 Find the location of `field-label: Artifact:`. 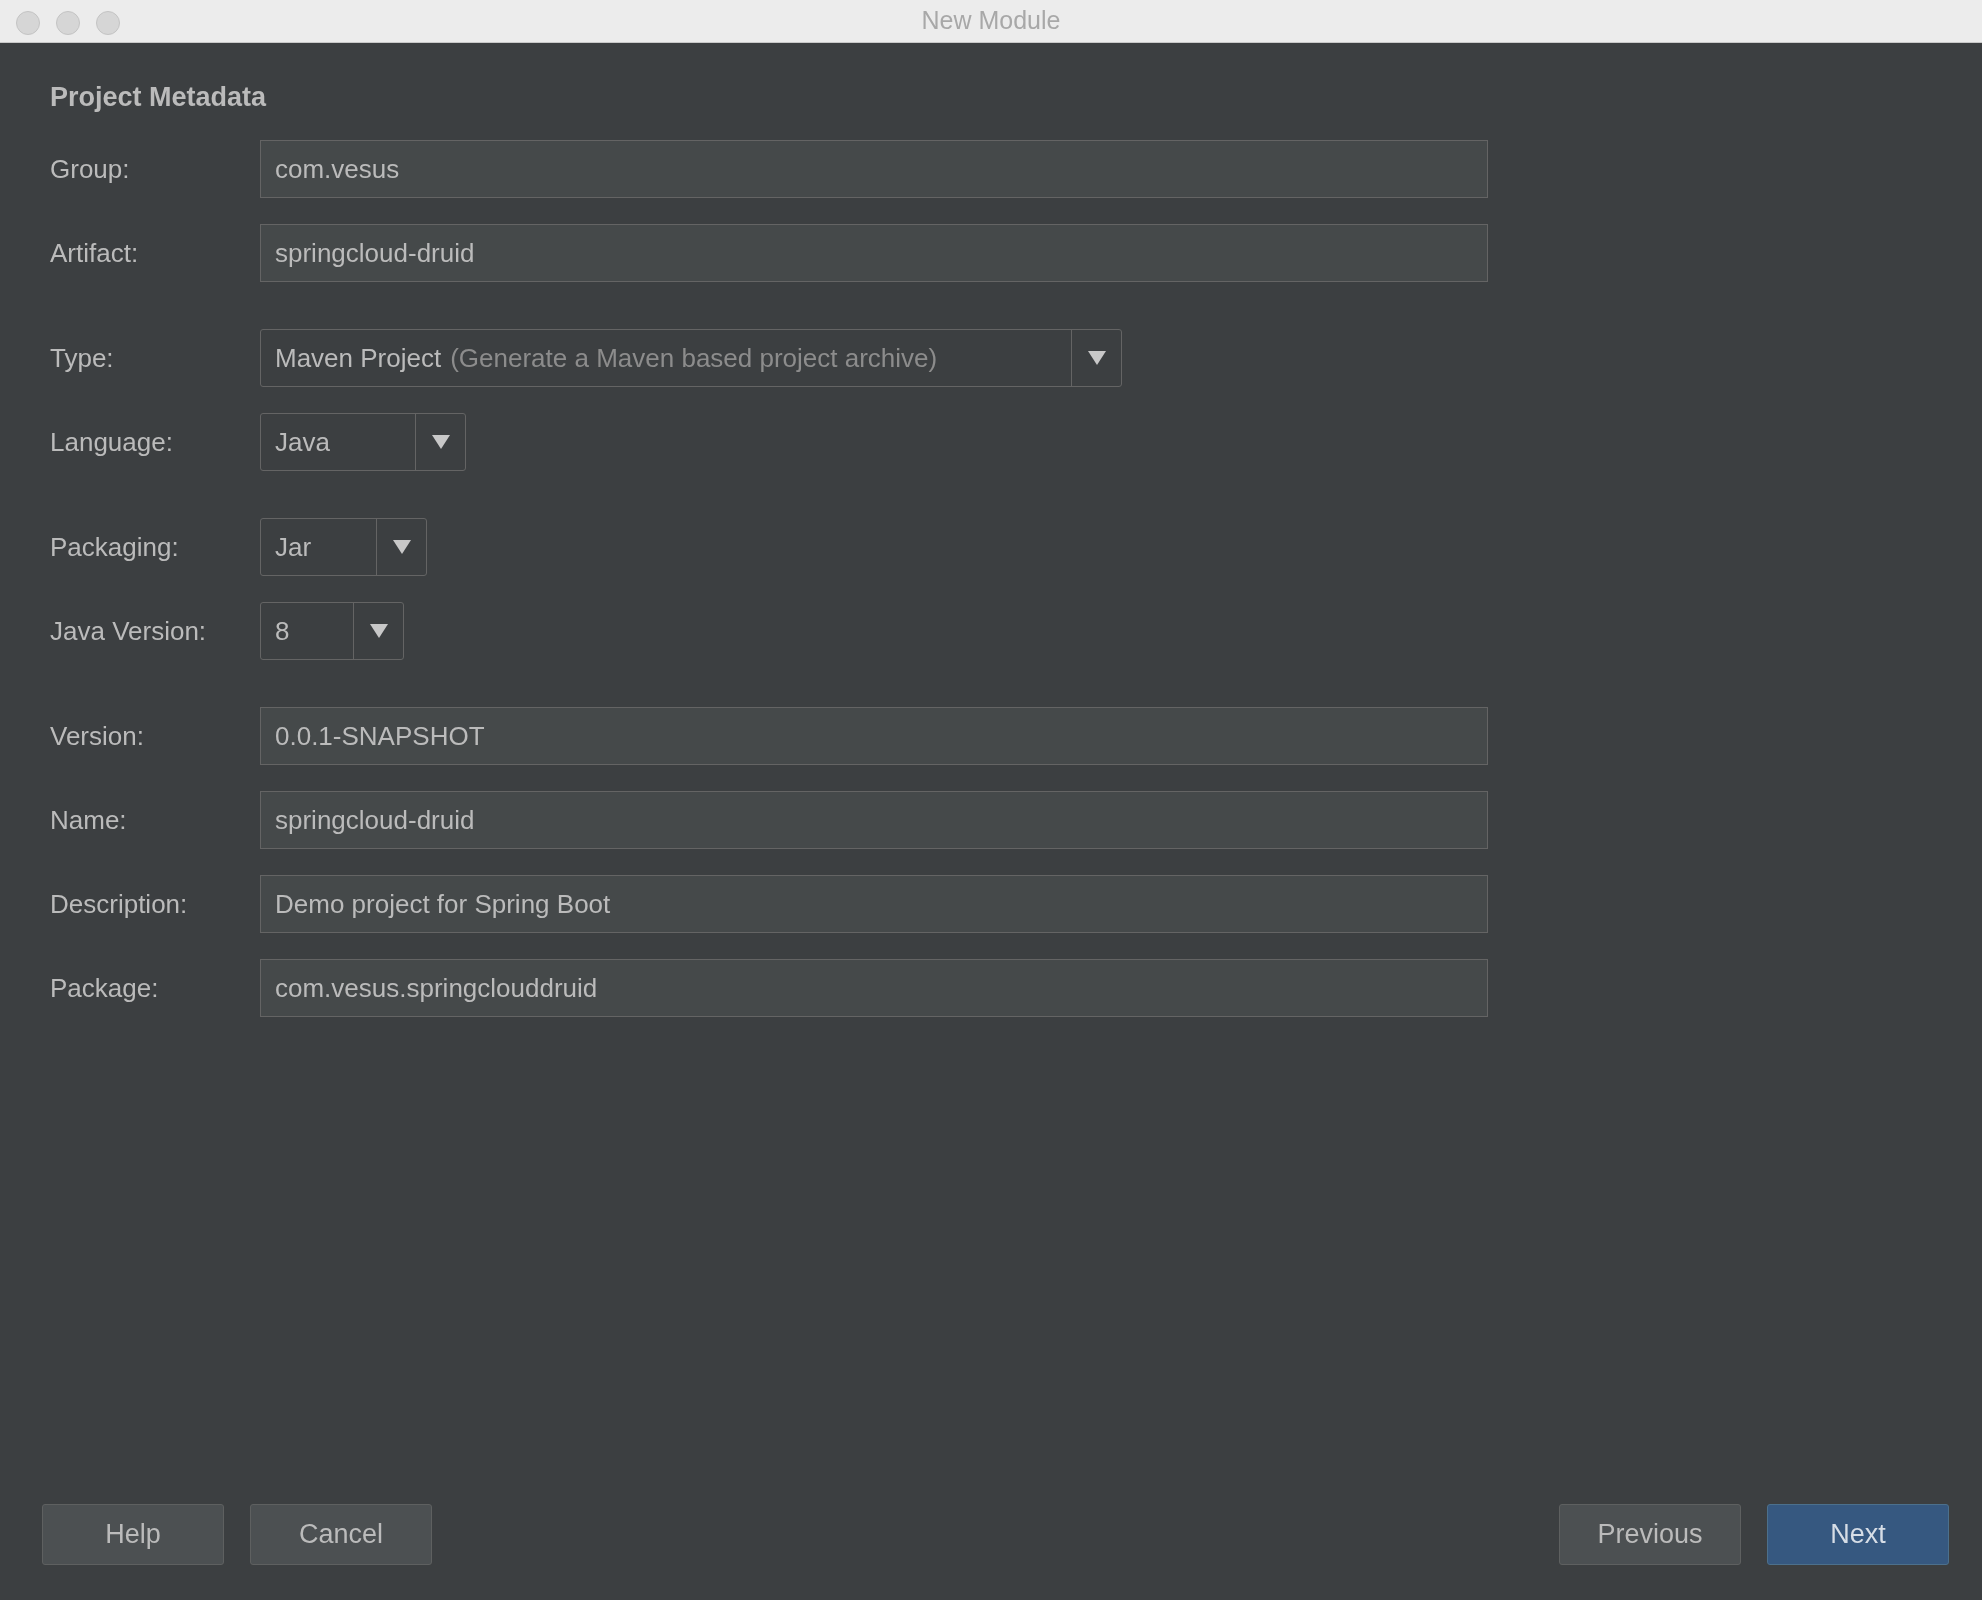

field-label: Artifact: is located at coordinates (95, 253).